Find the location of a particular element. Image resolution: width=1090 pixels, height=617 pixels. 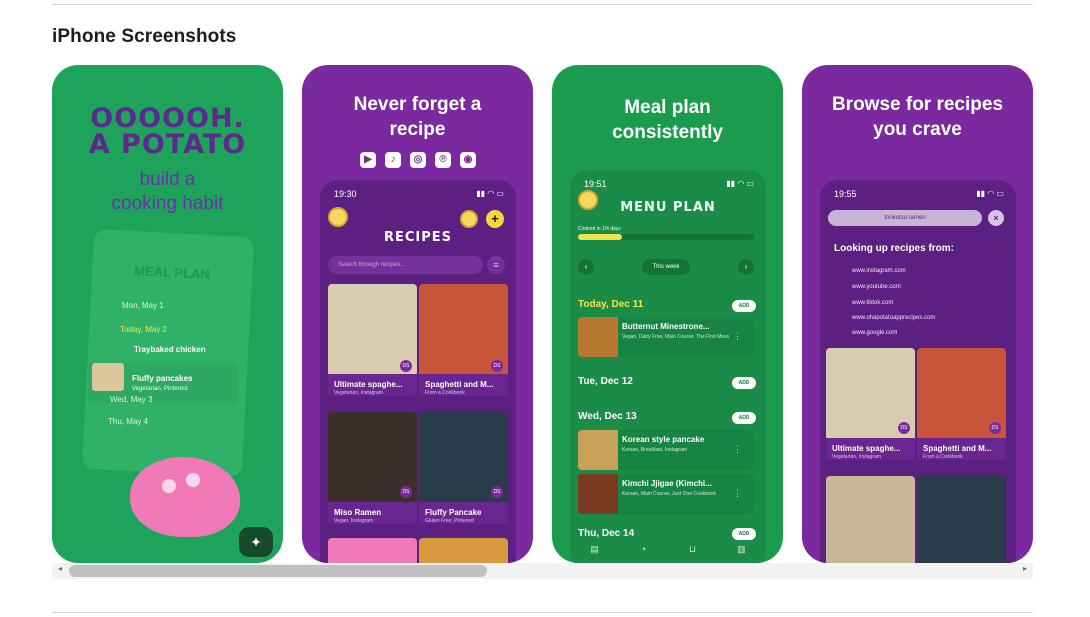

magic-wand-icon: ✦ is located at coordinates (256, 542).